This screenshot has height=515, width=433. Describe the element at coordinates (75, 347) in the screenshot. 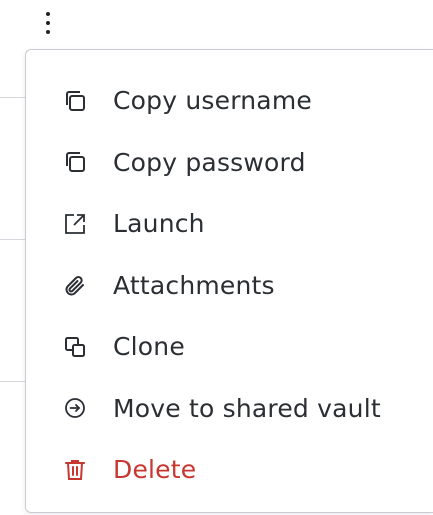

I see `clone-icon` at that location.